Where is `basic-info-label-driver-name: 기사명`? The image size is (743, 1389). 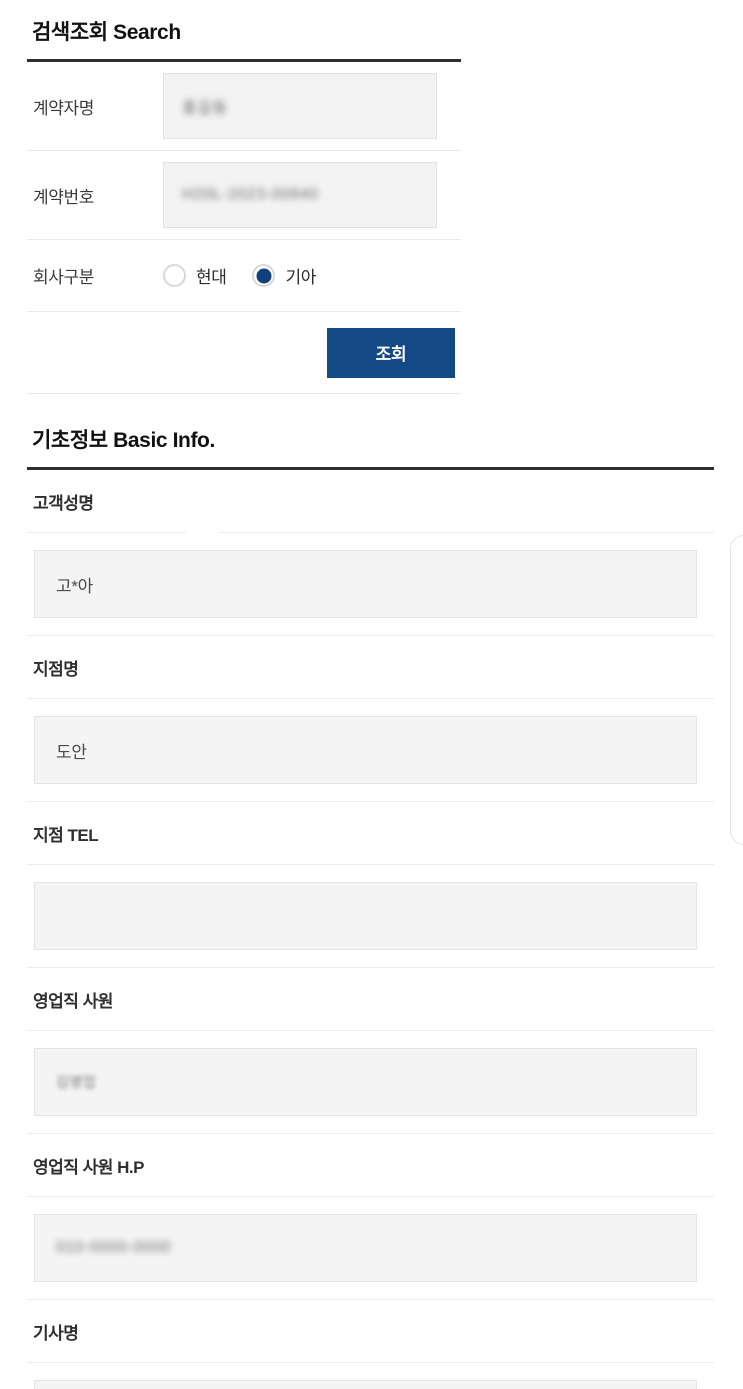
basic-info-label-driver-name: 기사명 is located at coordinates (370, 1331).